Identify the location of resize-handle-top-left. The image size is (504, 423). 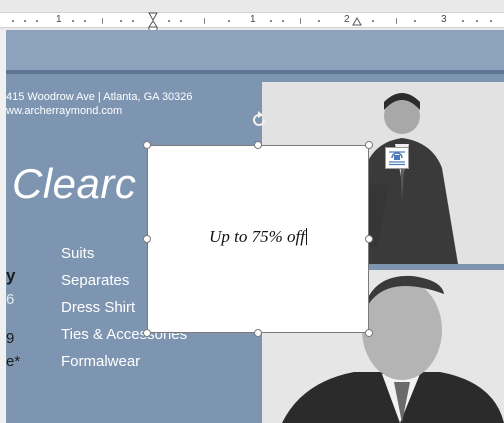
(147, 145).